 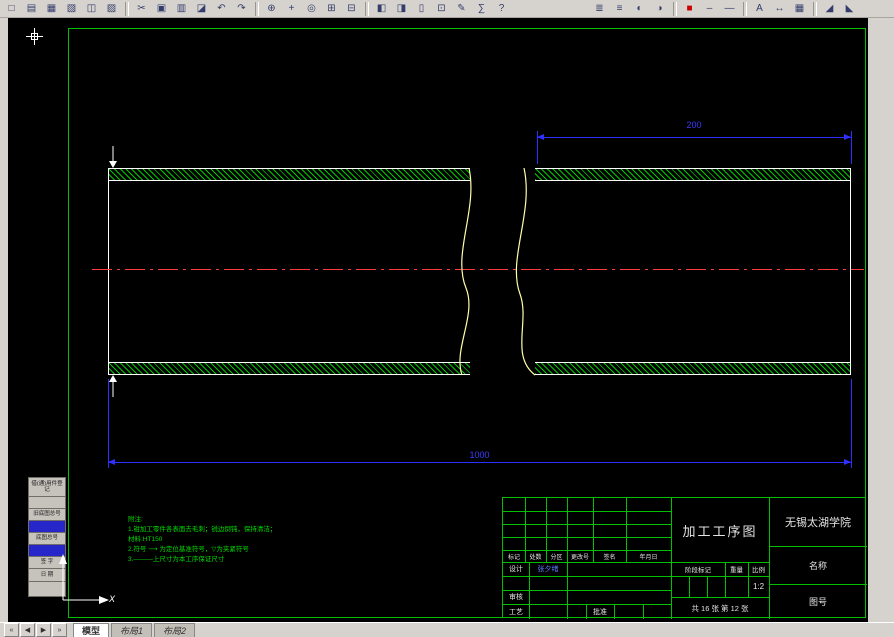 I want to click on layout-tab-2: 布局1, so click(x=132, y=630).